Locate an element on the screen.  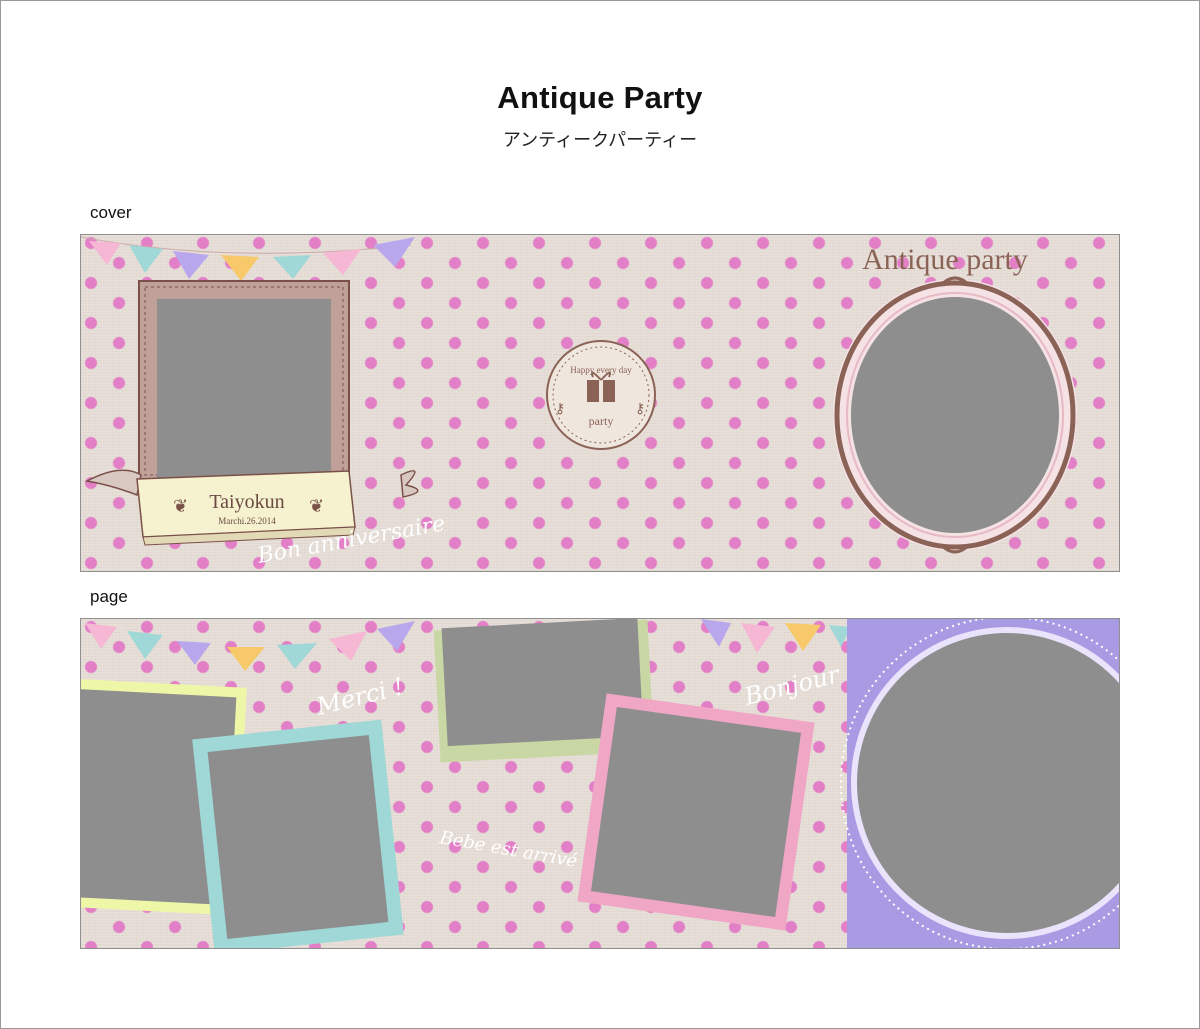
cover-oval-frame is located at coordinates (955, 415).